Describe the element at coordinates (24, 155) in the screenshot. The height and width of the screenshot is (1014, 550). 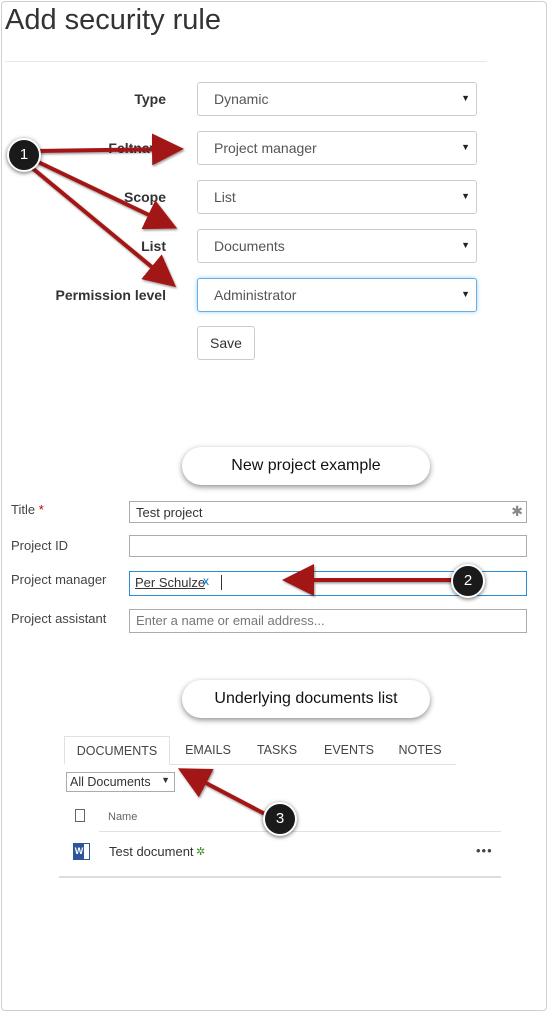
I see `step-badge-1: 1` at that location.